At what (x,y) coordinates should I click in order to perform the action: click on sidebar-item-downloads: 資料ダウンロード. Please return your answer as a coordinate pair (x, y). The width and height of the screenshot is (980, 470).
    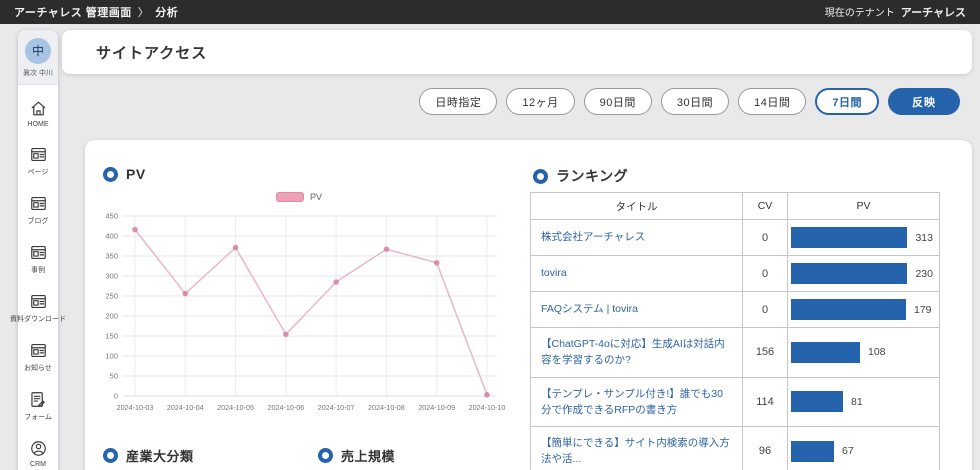
    Looking at the image, I should click on (38, 308).